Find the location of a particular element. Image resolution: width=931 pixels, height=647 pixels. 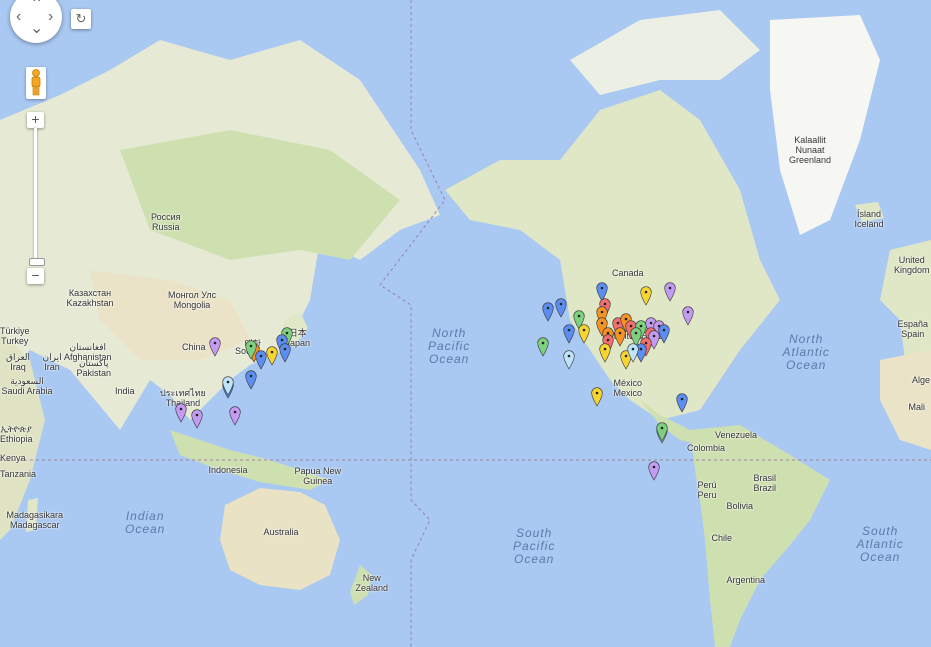

ocean-label-south-pacific: South Pacific Ocean is located at coordinates (534, 545).